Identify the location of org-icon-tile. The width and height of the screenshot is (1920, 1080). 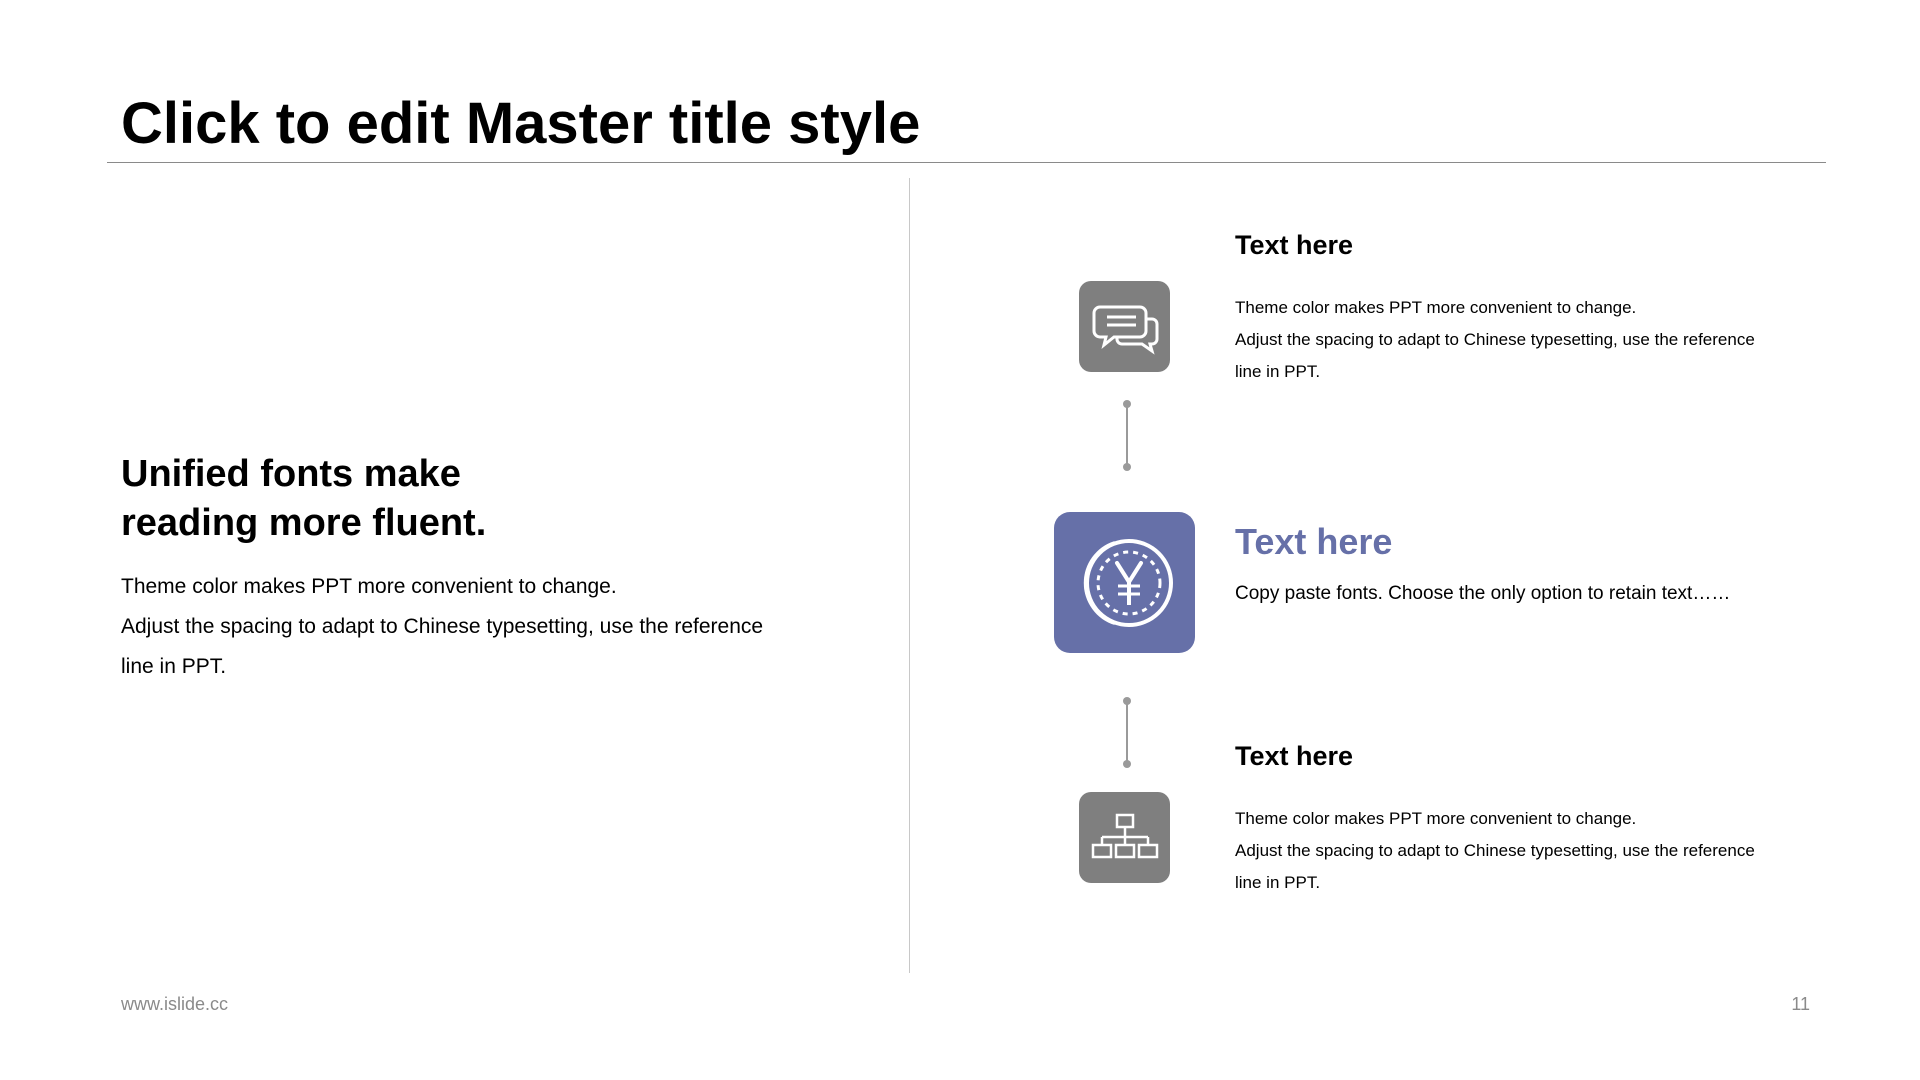
(1124, 837).